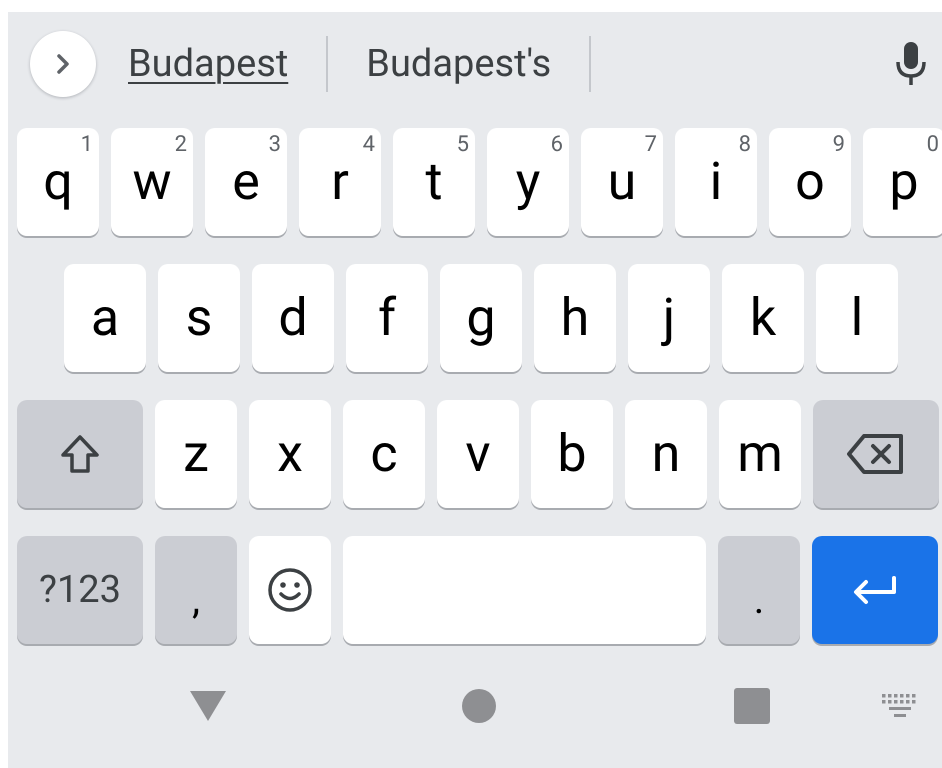  Describe the element at coordinates (650, 145) in the screenshot. I see `number-hint: 7` at that location.